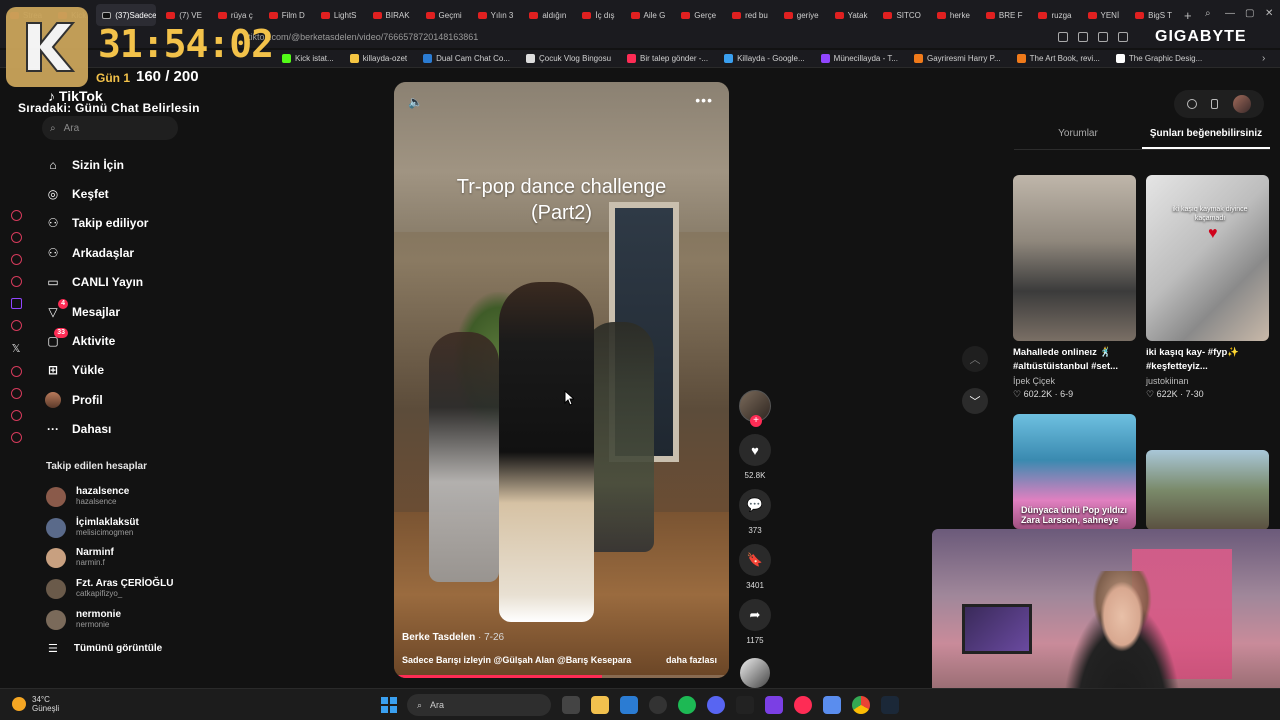 The image size is (1280, 720). Describe the element at coordinates (378, 58) in the screenshot. I see `bookmark-item: killayda-ozet` at that location.